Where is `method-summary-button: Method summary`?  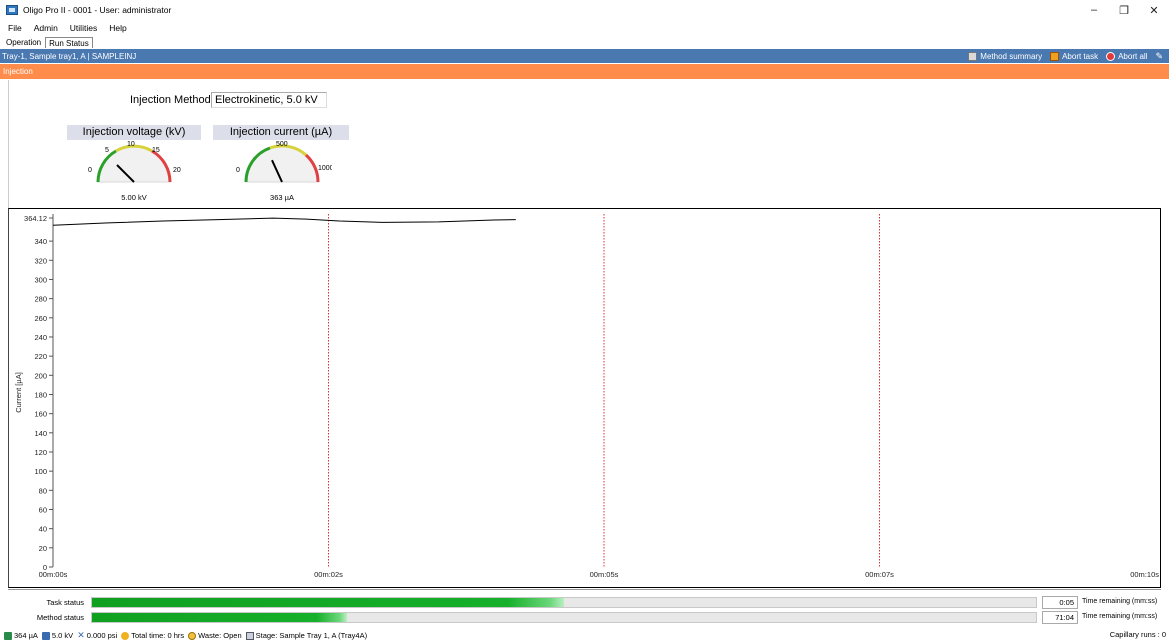
method-summary-button: Method summary is located at coordinates (1005, 56).